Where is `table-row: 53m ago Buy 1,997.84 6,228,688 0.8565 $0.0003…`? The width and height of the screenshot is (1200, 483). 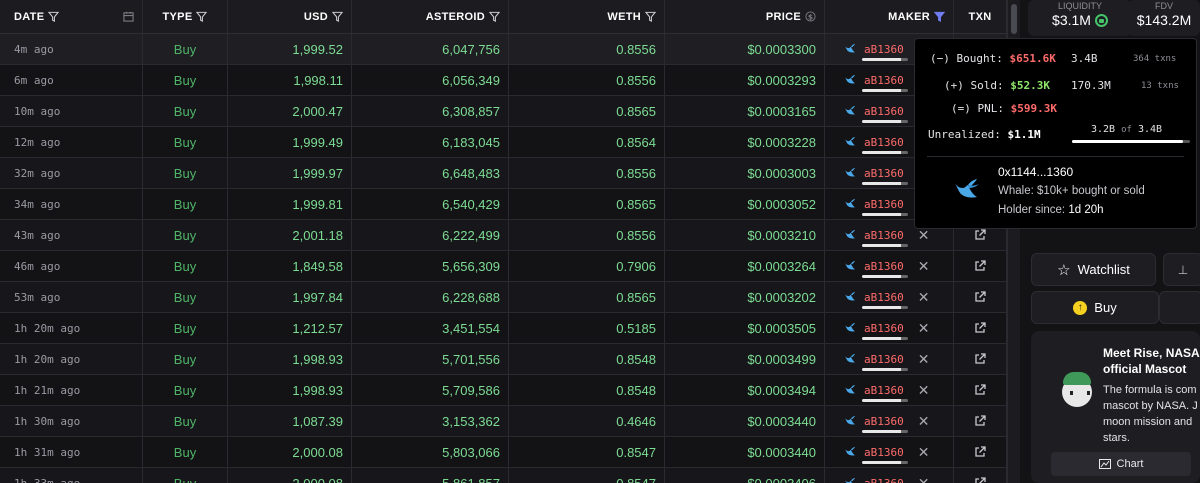
table-row: 53m ago Buy 1,997.84 6,228,688 0.8565 $0.0003… is located at coordinates (503, 297).